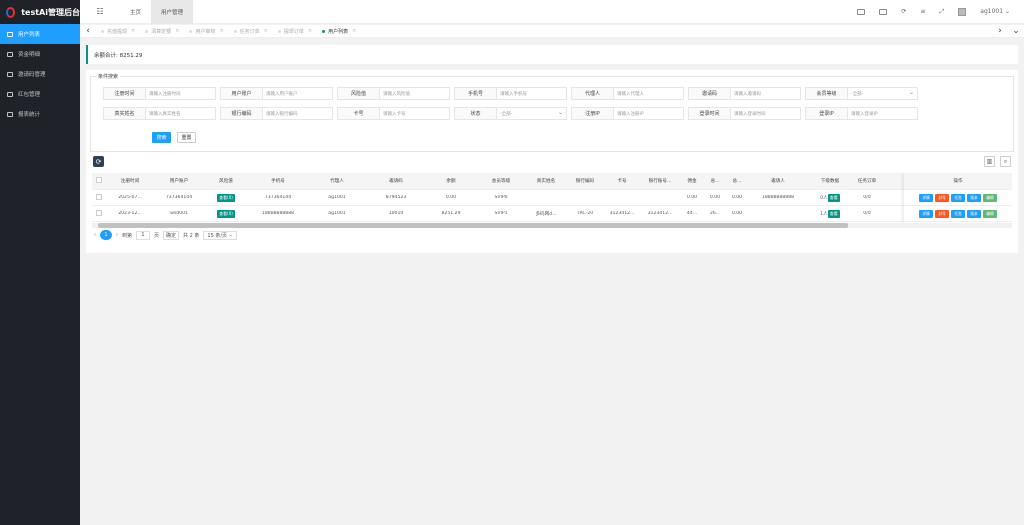  I want to click on table-header-cell: 用户账户, so click(179, 181).